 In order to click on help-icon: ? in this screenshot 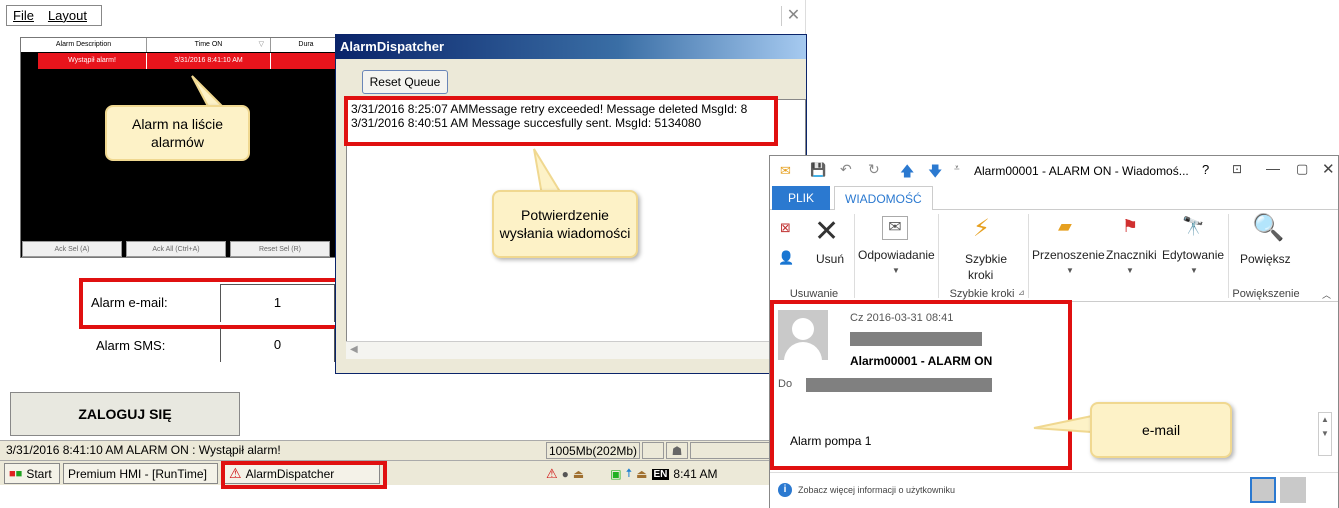, I will do `click(1205, 169)`.